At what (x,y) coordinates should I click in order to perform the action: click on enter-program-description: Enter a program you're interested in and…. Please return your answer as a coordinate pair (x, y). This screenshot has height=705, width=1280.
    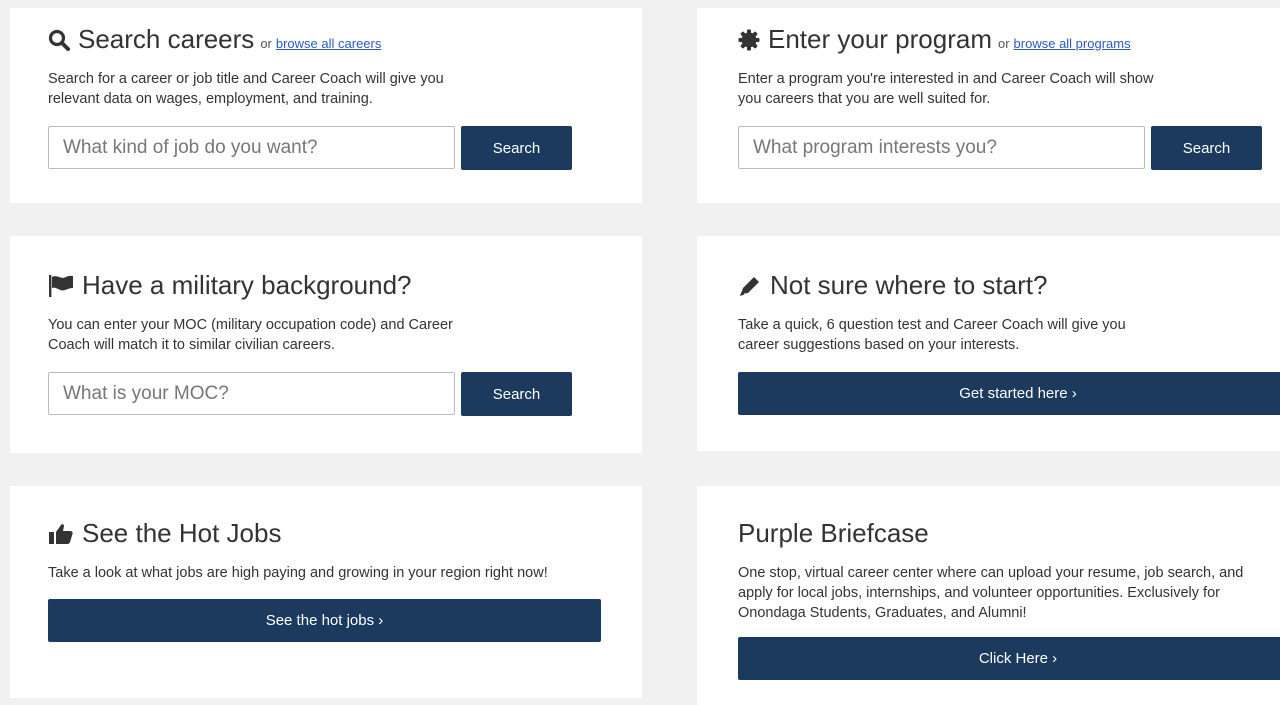
    Looking at the image, I should click on (1009, 89).